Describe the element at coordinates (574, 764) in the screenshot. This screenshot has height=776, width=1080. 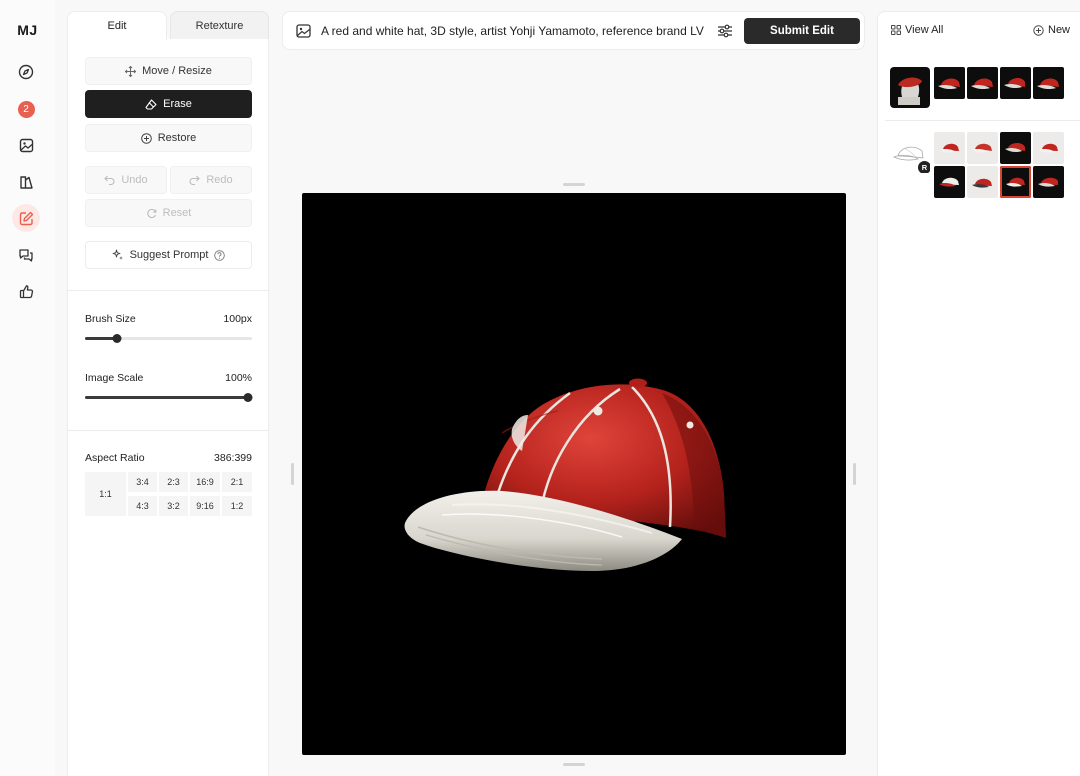
I see `canvas-resize-handle-bottom` at that location.